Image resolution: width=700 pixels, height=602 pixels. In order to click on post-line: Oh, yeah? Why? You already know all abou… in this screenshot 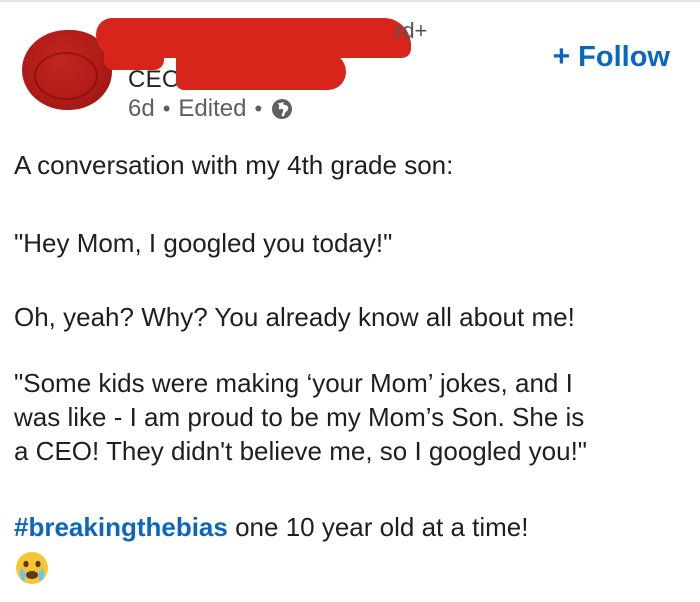, I will do `click(294, 317)`.